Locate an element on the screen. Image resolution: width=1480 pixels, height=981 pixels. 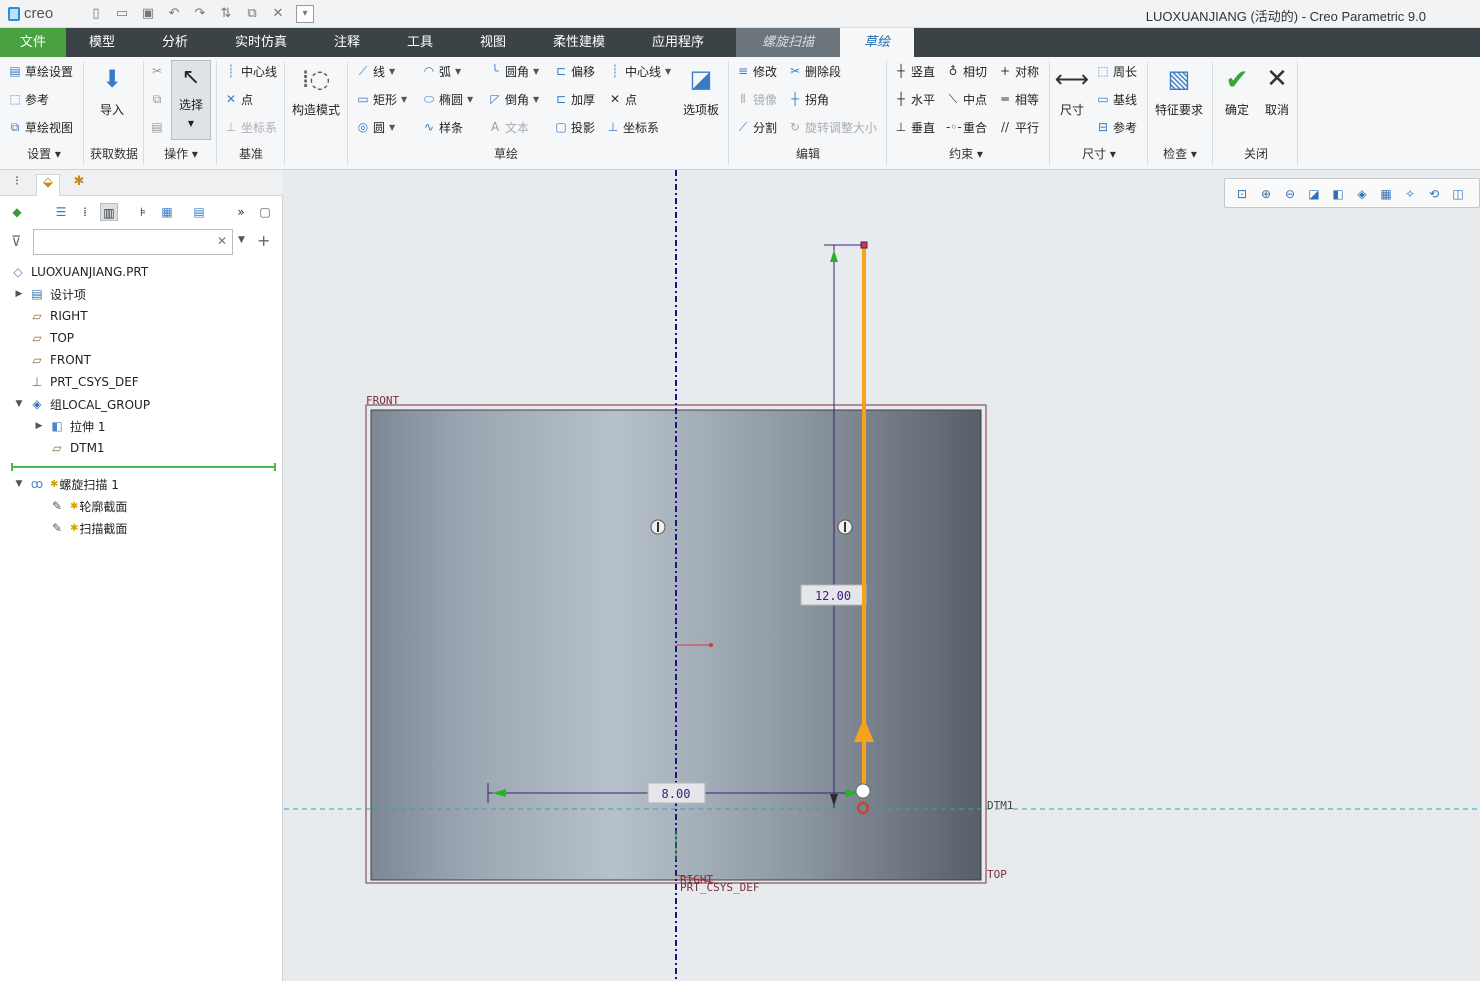
tree-item-front: ▱ FRONT is located at coordinates (52, 360).